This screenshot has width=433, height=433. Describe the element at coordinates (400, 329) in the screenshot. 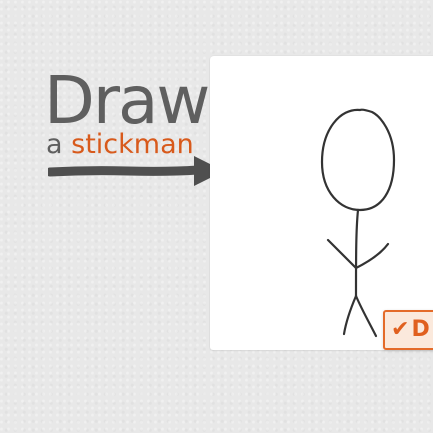

I see `check-icon: ✔` at that location.